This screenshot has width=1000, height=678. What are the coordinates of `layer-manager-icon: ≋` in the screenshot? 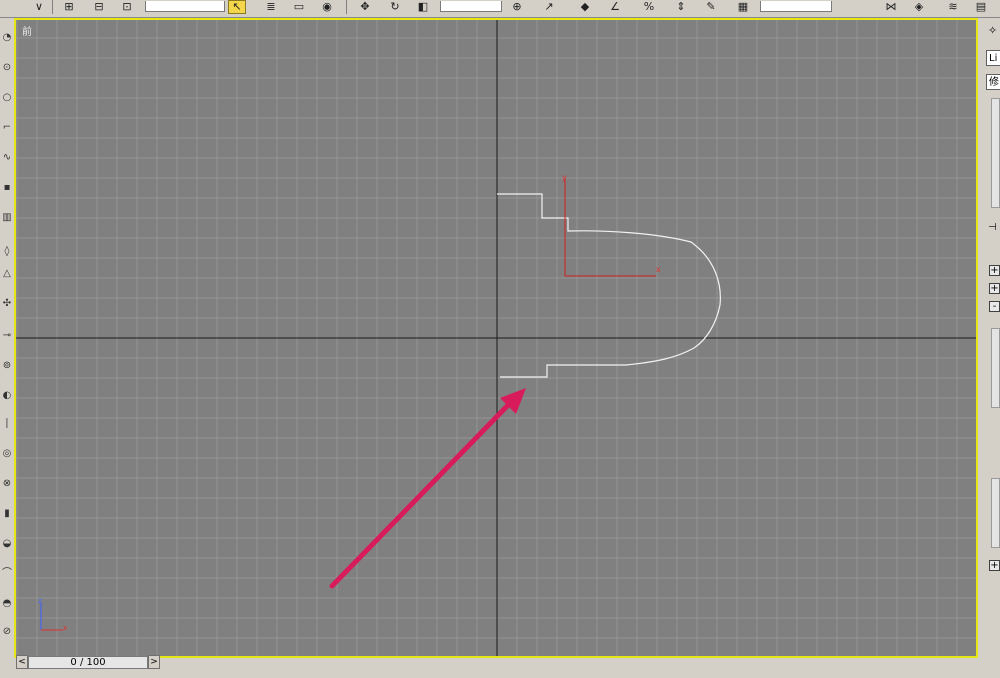 It's located at (953, 7).